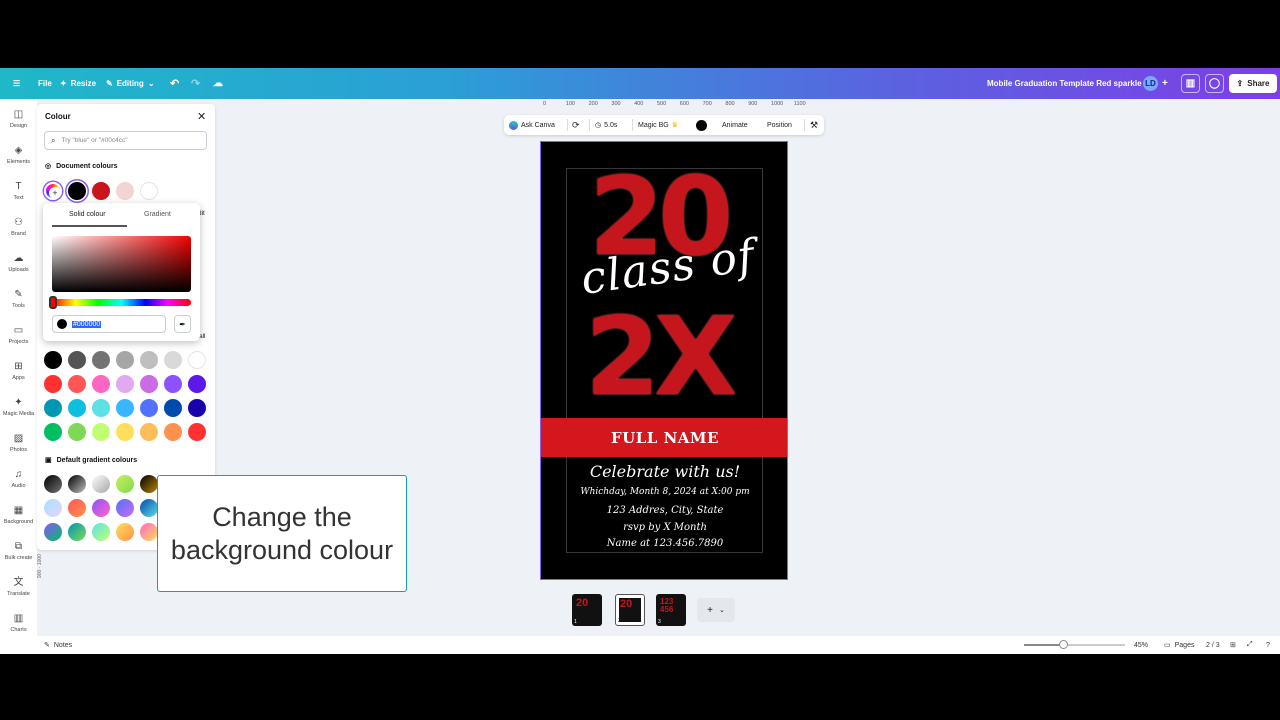 This screenshot has height=720, width=1280. I want to click on name-banner: FULL NAME, so click(664, 437).